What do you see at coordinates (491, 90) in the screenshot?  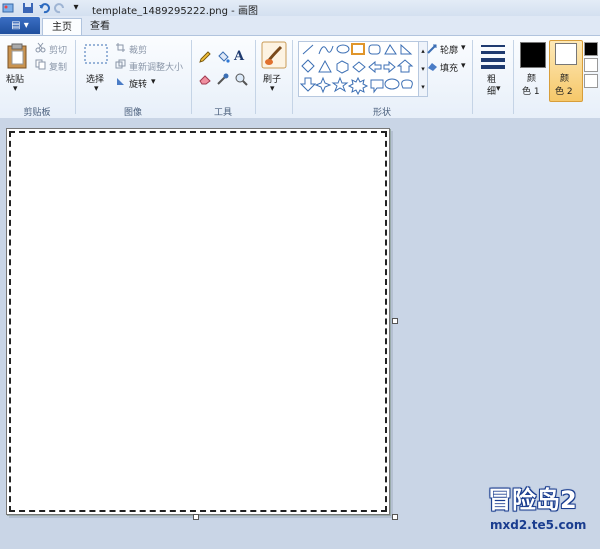 I see `size-button-label-line2: 细` at bounding box center [491, 90].